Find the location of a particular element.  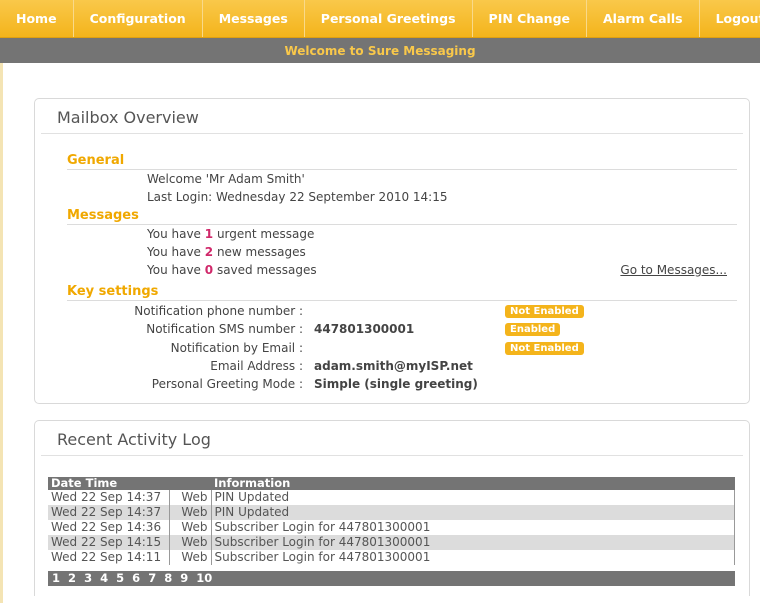

new-messages-line: You have 2 new messages is located at coordinates (226, 252).